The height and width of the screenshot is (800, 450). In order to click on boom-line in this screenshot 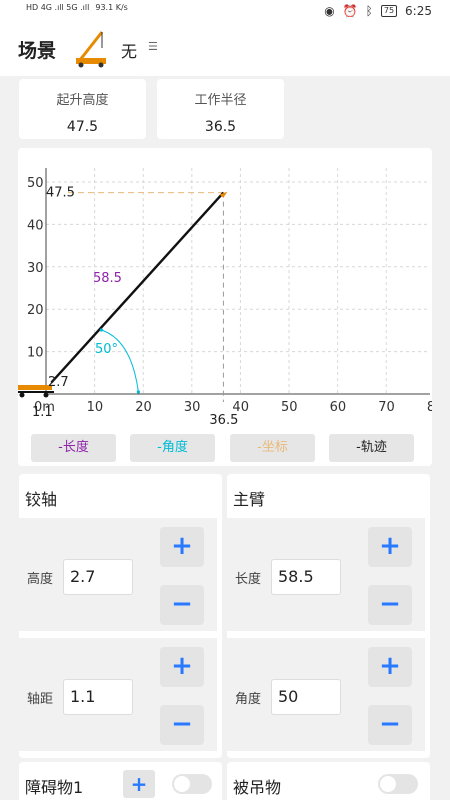, I will do `click(137, 287)`.